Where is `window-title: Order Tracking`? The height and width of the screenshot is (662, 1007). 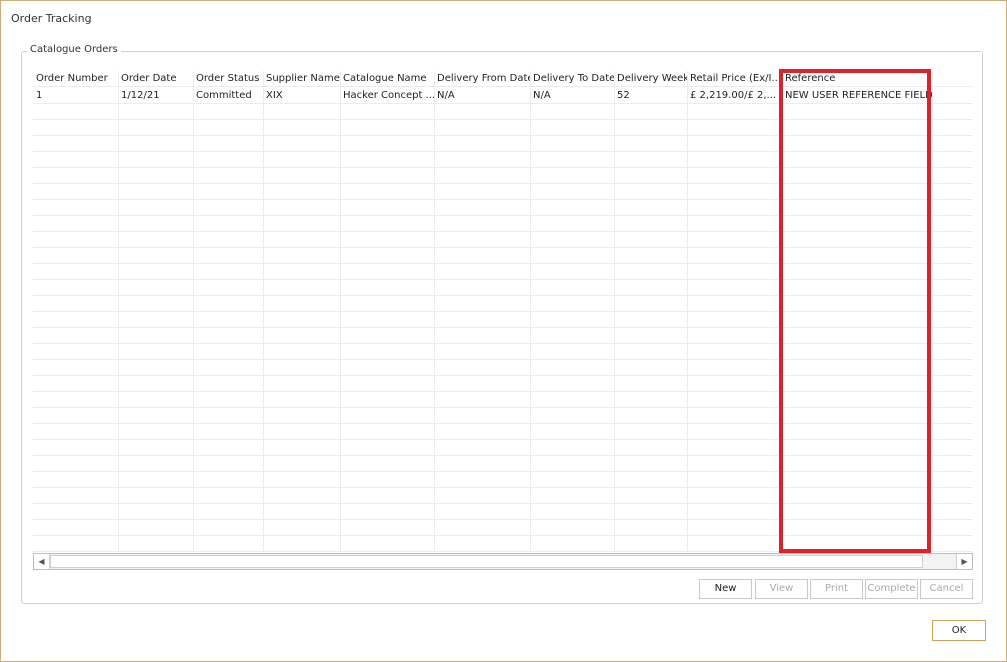 window-title: Order Tracking is located at coordinates (51, 18).